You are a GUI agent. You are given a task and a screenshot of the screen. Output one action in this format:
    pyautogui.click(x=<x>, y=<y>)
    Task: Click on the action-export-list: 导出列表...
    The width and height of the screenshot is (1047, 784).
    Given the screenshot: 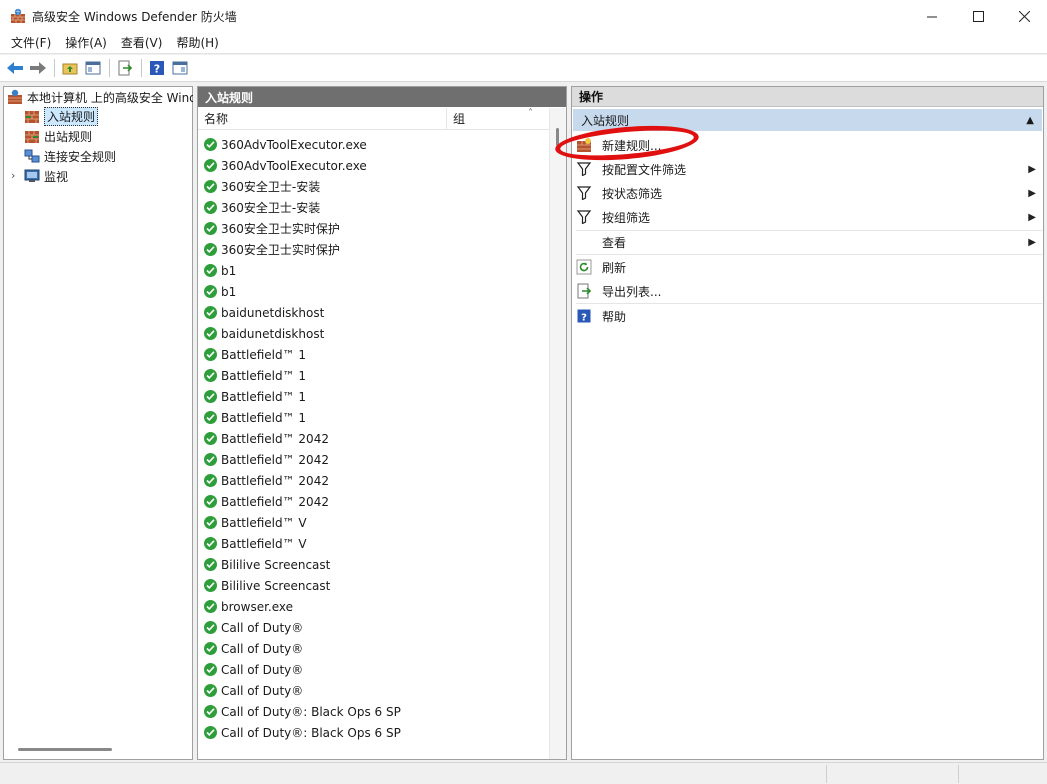 What is the action you would take?
    pyautogui.click(x=809, y=291)
    